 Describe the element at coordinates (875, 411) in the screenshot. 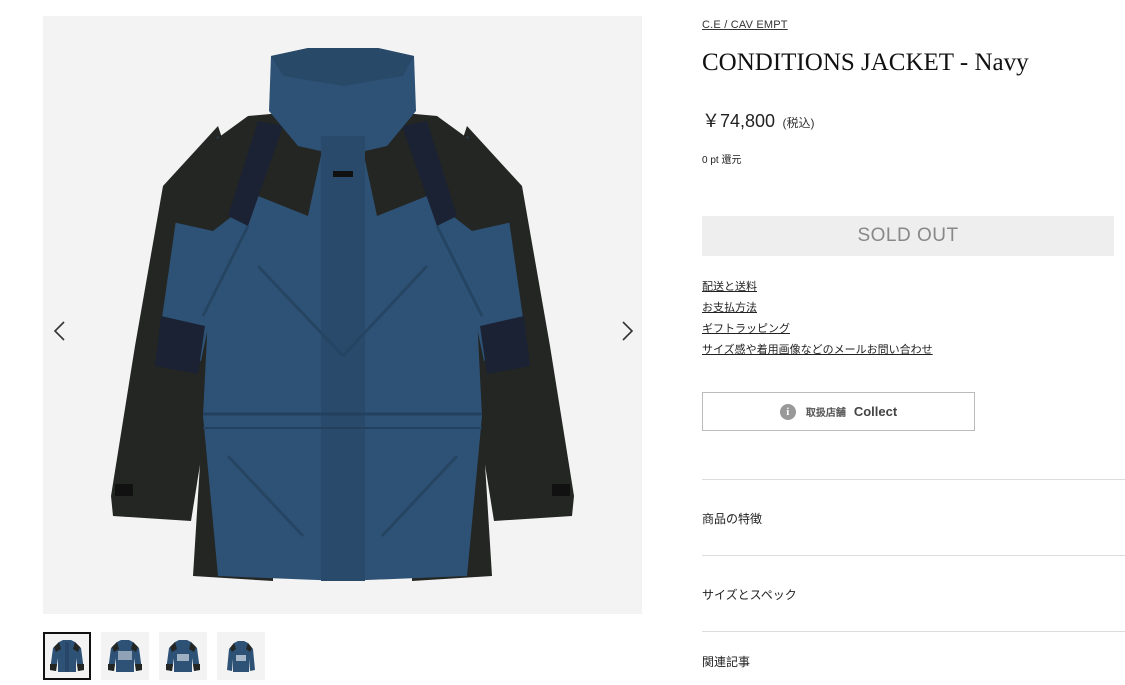

I see `store-name: Collect` at that location.